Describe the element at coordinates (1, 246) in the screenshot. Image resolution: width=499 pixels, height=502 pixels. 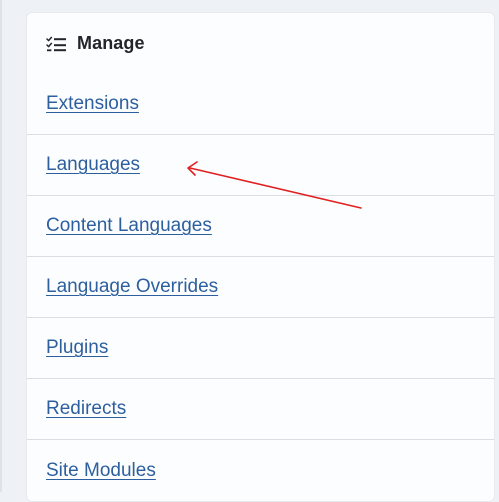
I see `page-edge` at that location.